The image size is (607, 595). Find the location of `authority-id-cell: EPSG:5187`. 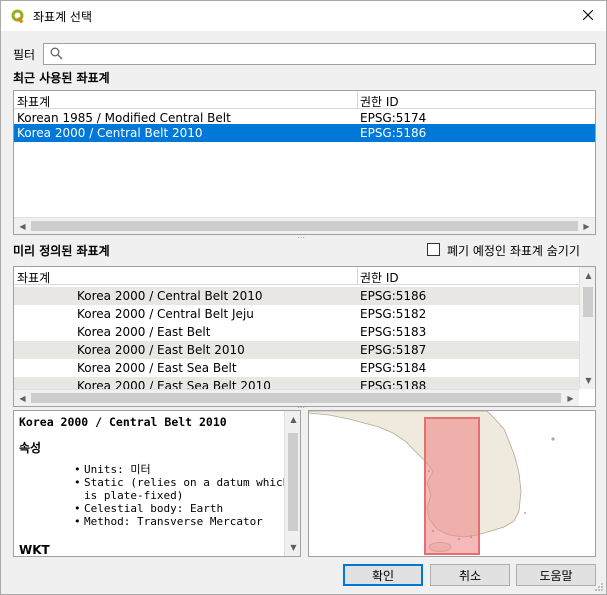

authority-id-cell: EPSG:5187 is located at coordinates (393, 350).